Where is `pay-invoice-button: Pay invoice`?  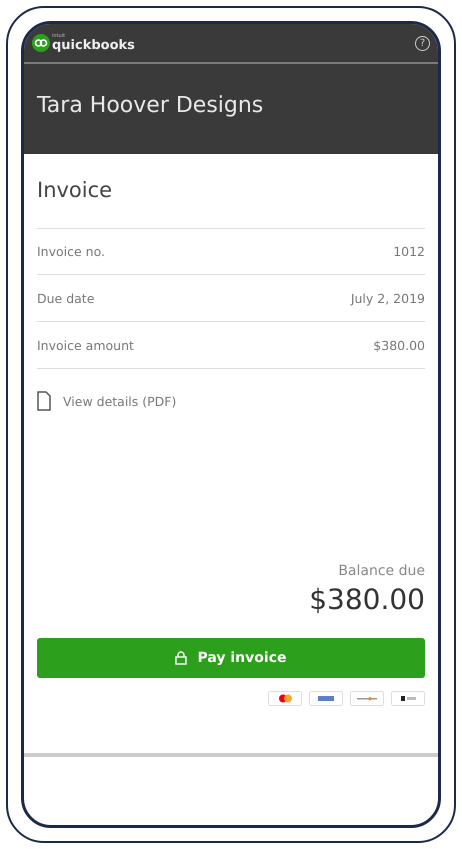
pay-invoice-button: Pay invoice is located at coordinates (231, 658).